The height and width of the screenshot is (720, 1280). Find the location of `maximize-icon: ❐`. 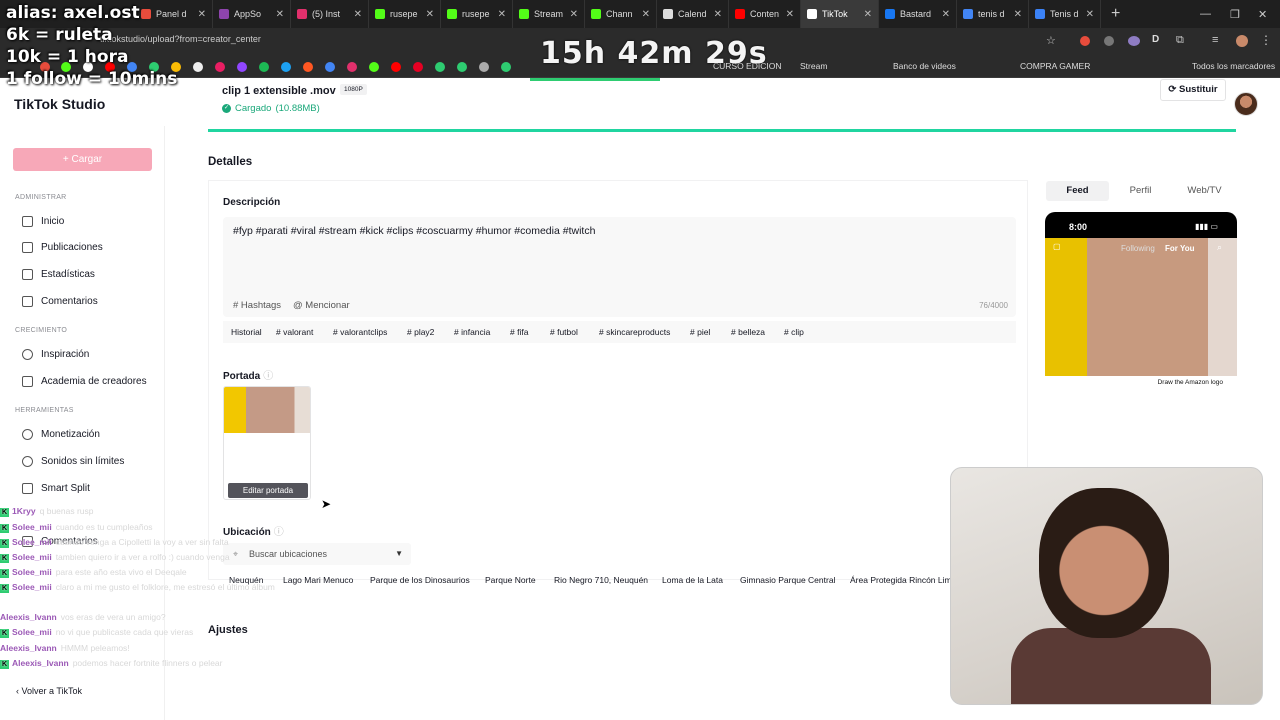

maximize-icon: ❐ is located at coordinates (1235, 14).